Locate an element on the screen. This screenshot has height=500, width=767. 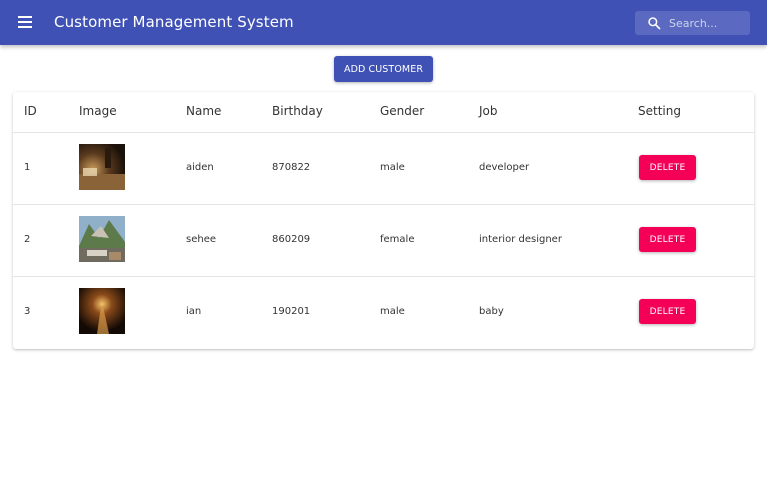
search-icon is located at coordinates (654, 23).